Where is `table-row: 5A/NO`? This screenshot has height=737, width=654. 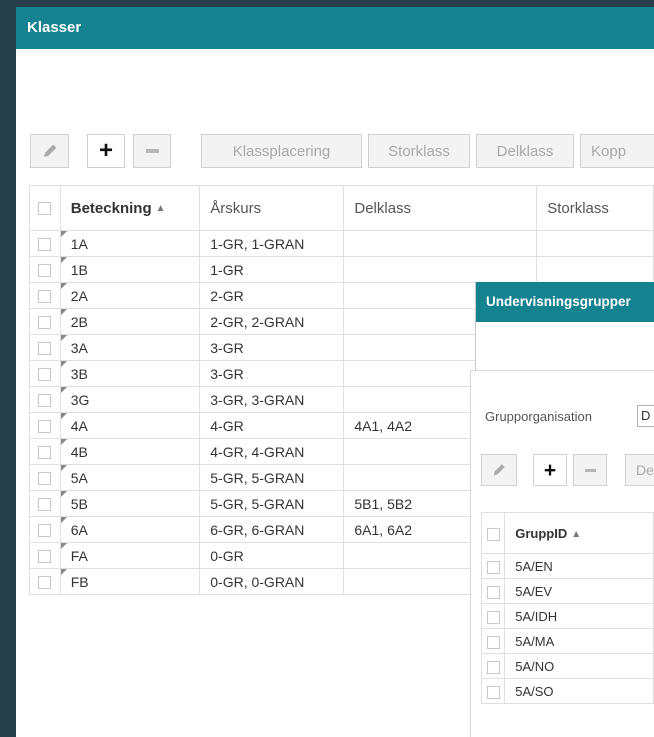
table-row: 5A/NO is located at coordinates (567, 666).